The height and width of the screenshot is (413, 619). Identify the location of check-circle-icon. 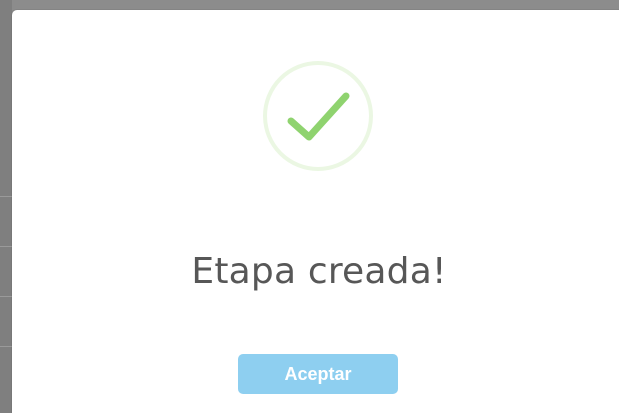
(318, 116).